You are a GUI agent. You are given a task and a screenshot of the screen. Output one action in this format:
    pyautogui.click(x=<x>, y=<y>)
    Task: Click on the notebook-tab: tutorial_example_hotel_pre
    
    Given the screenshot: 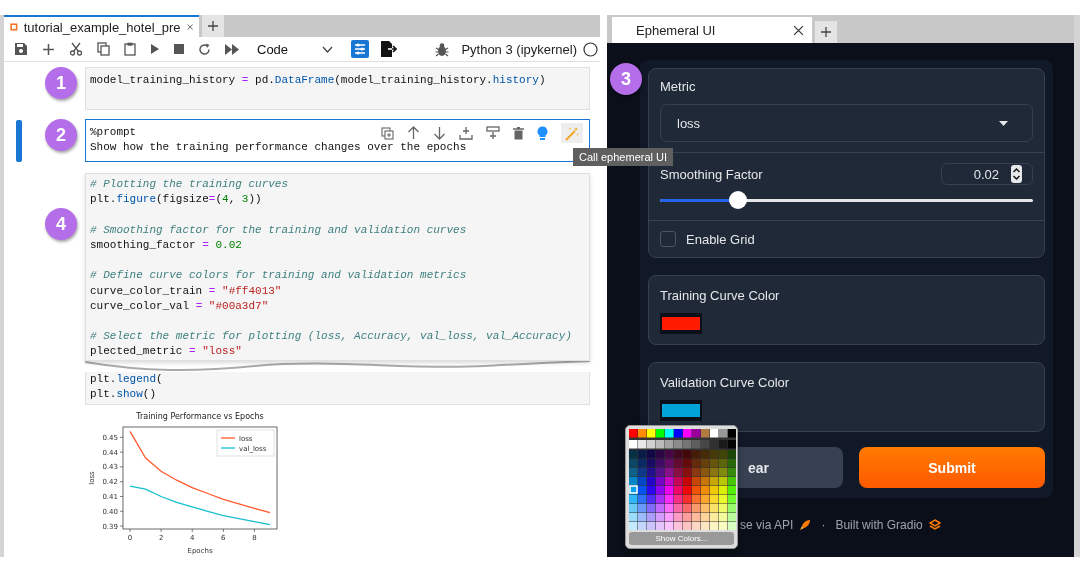 What is the action you would take?
    pyautogui.click(x=101, y=26)
    